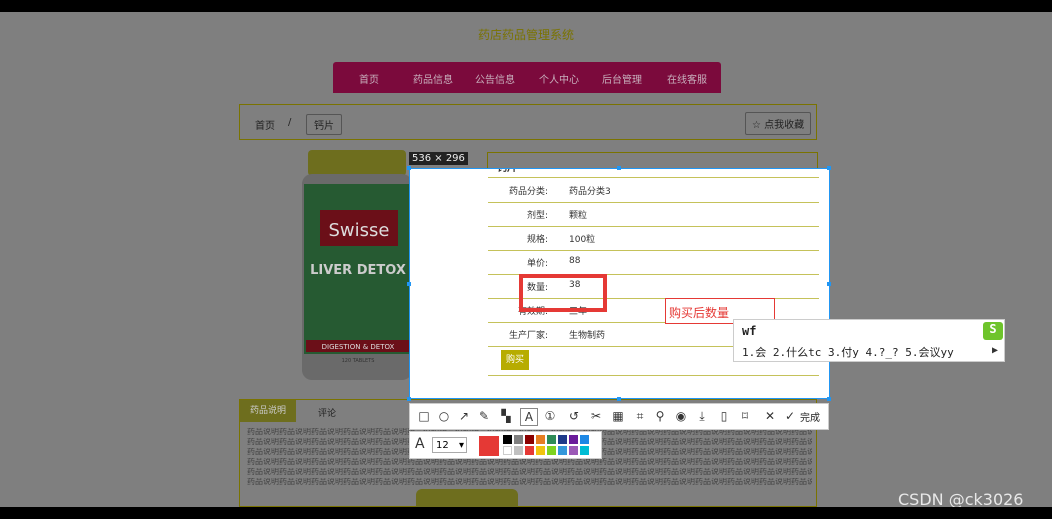  Describe the element at coordinates (265, 124) in the screenshot. I see `breadcrumb-home: 首页` at that location.